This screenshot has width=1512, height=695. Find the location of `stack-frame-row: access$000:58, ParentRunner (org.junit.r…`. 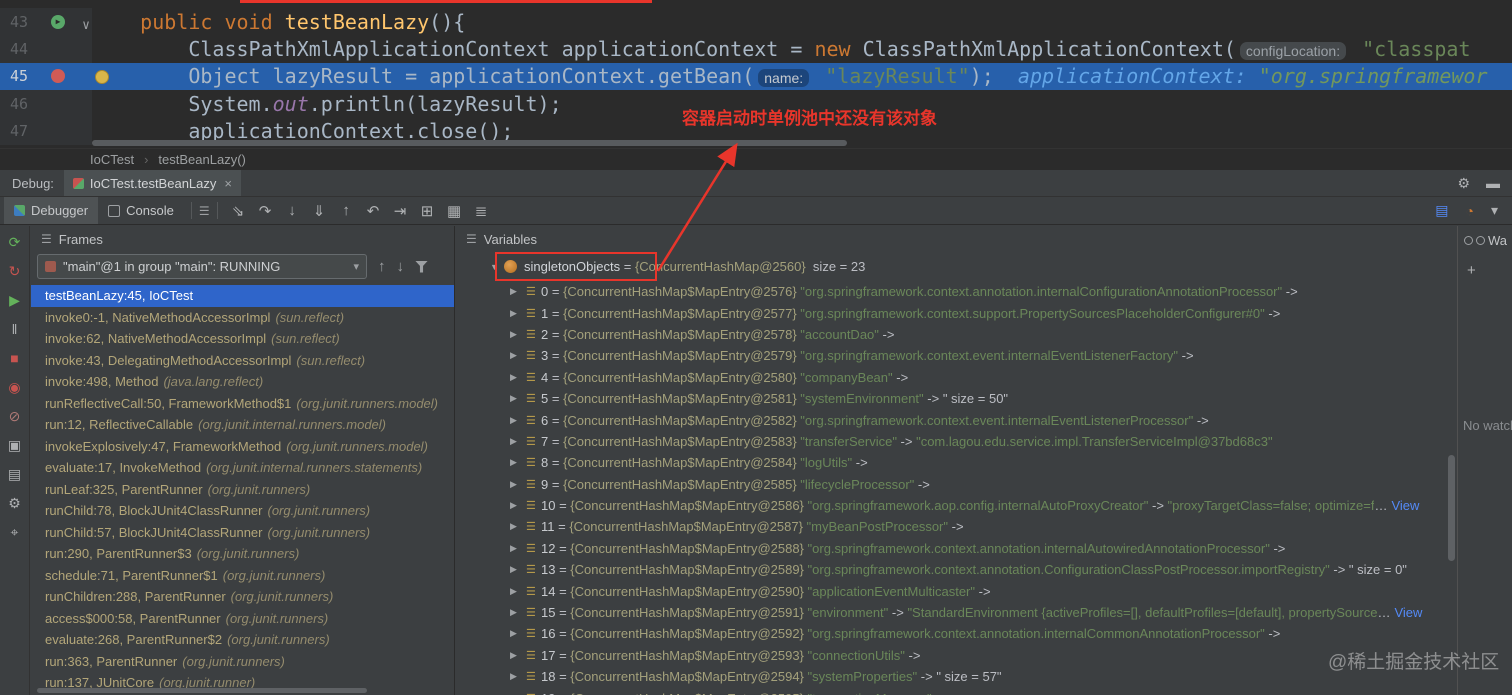

stack-frame-row: access$000:58, ParentRunner (org.junit.r… is located at coordinates (242, 619).